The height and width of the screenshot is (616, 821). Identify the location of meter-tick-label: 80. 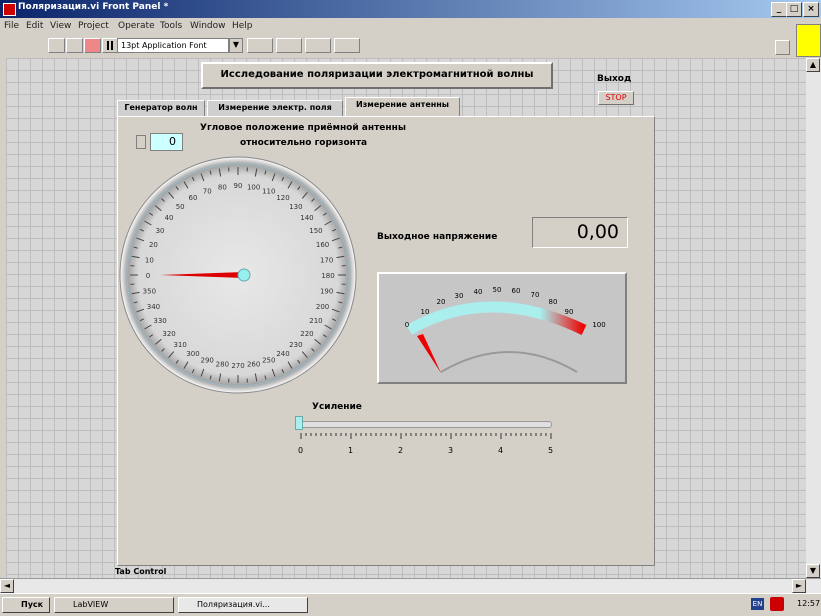
(553, 302).